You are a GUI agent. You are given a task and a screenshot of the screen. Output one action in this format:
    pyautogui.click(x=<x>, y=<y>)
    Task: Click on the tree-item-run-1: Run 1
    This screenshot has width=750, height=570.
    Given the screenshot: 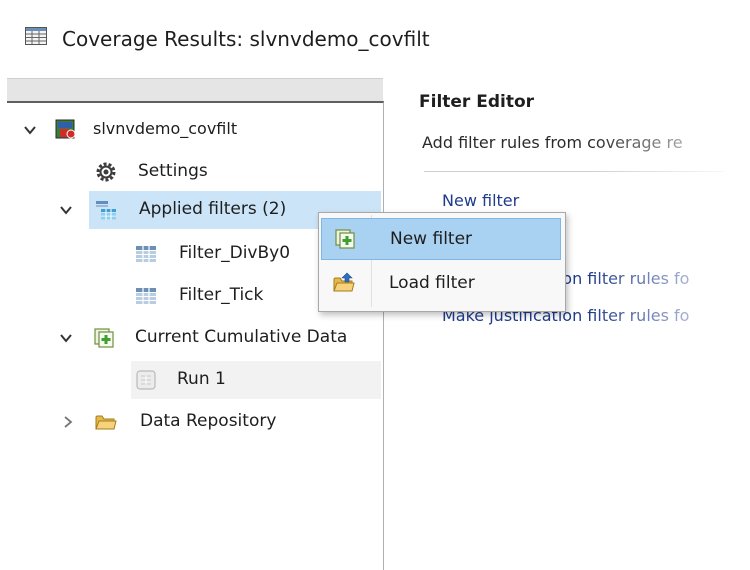 What is the action you would take?
    pyautogui.click(x=256, y=380)
    